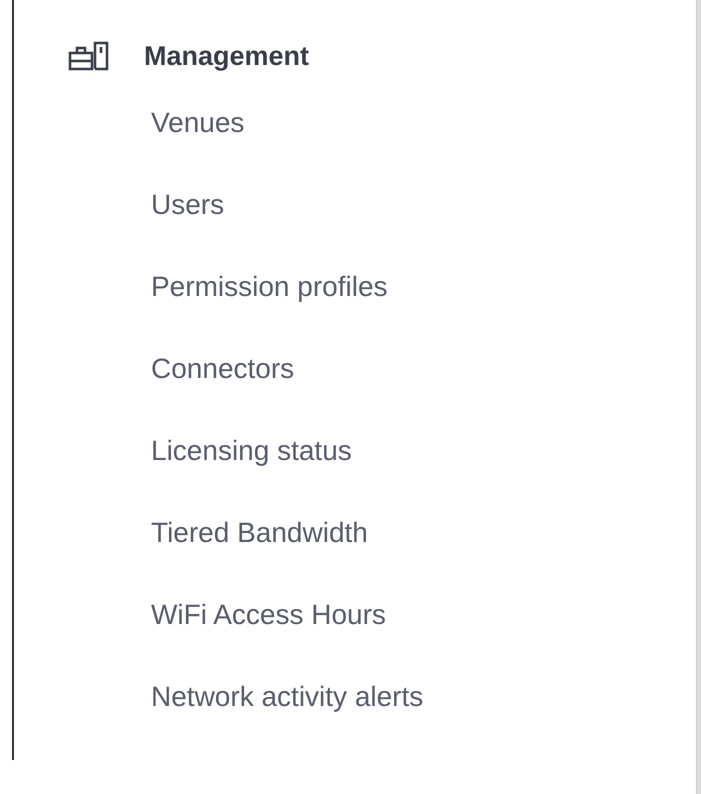  Describe the element at coordinates (222, 369) in the screenshot. I see `menu-item: Connectors` at that location.